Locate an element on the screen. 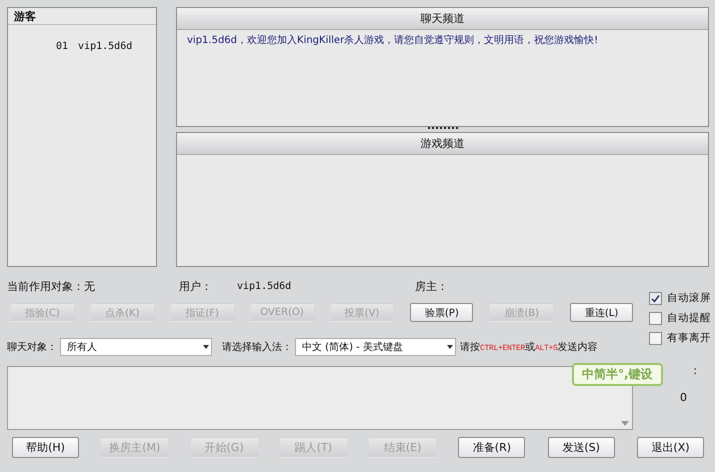 The height and width of the screenshot is (472, 715). checkbox-label: 自动滚屏 is located at coordinates (689, 298).